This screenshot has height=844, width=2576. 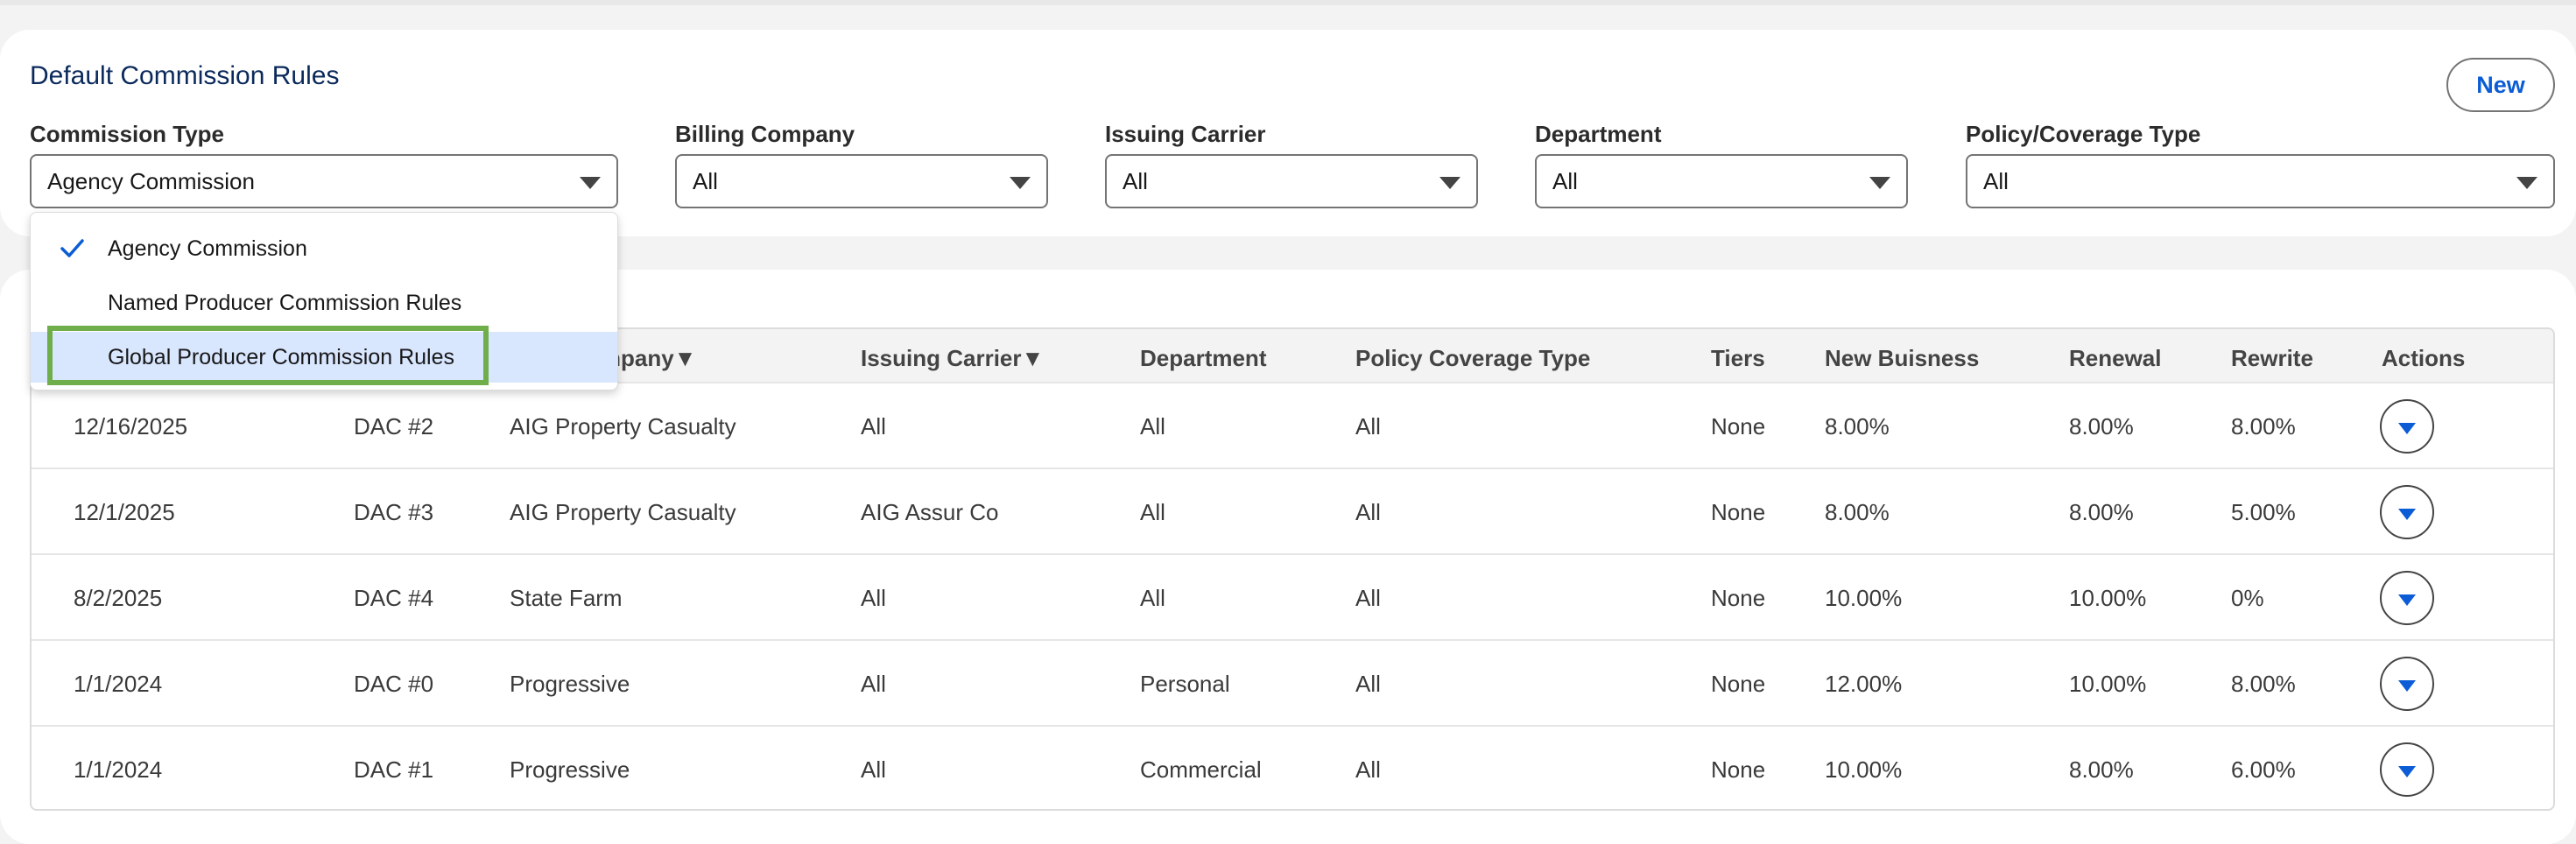 I want to click on department-value: All, so click(x=1565, y=180).